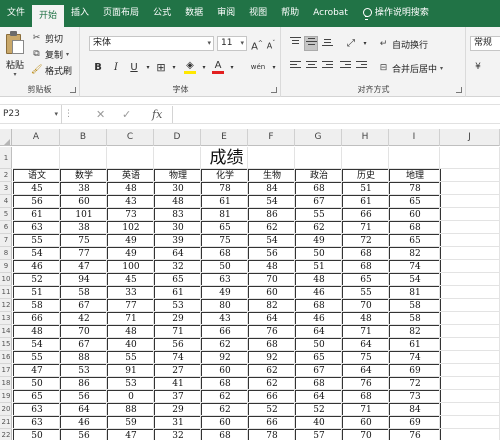 The image size is (500, 440). I want to click on fill-color-button: ◈, so click(190, 67).